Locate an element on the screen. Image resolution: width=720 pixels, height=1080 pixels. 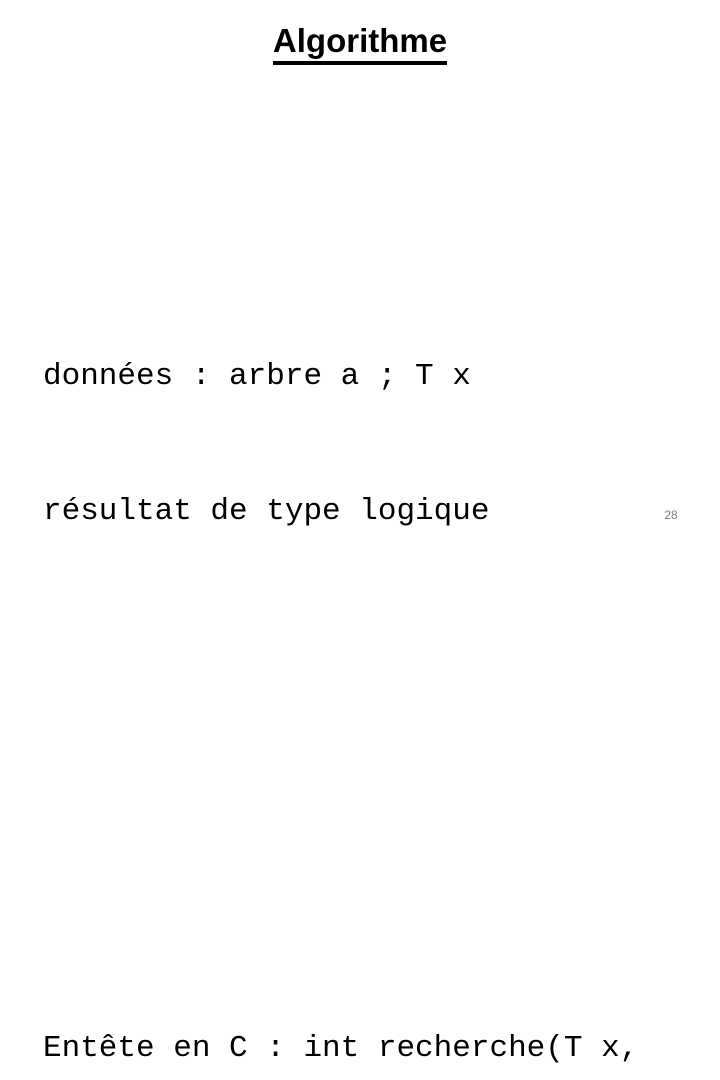
block-spacer is located at coordinates (373, 780).